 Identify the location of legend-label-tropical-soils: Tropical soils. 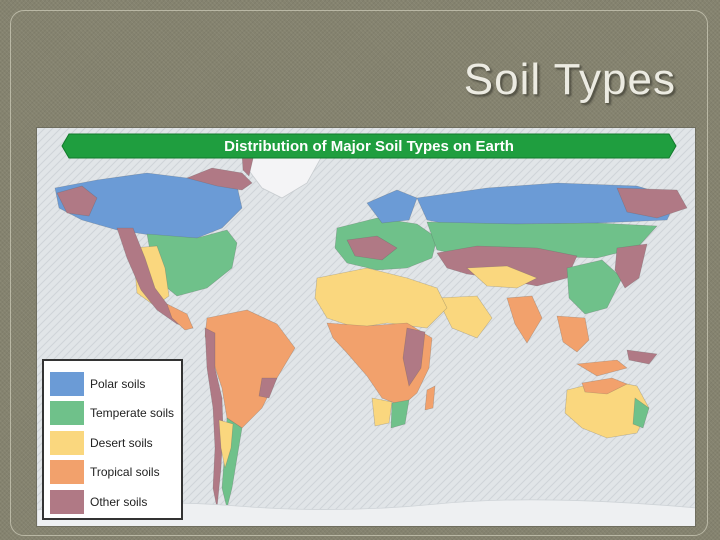
(125, 472).